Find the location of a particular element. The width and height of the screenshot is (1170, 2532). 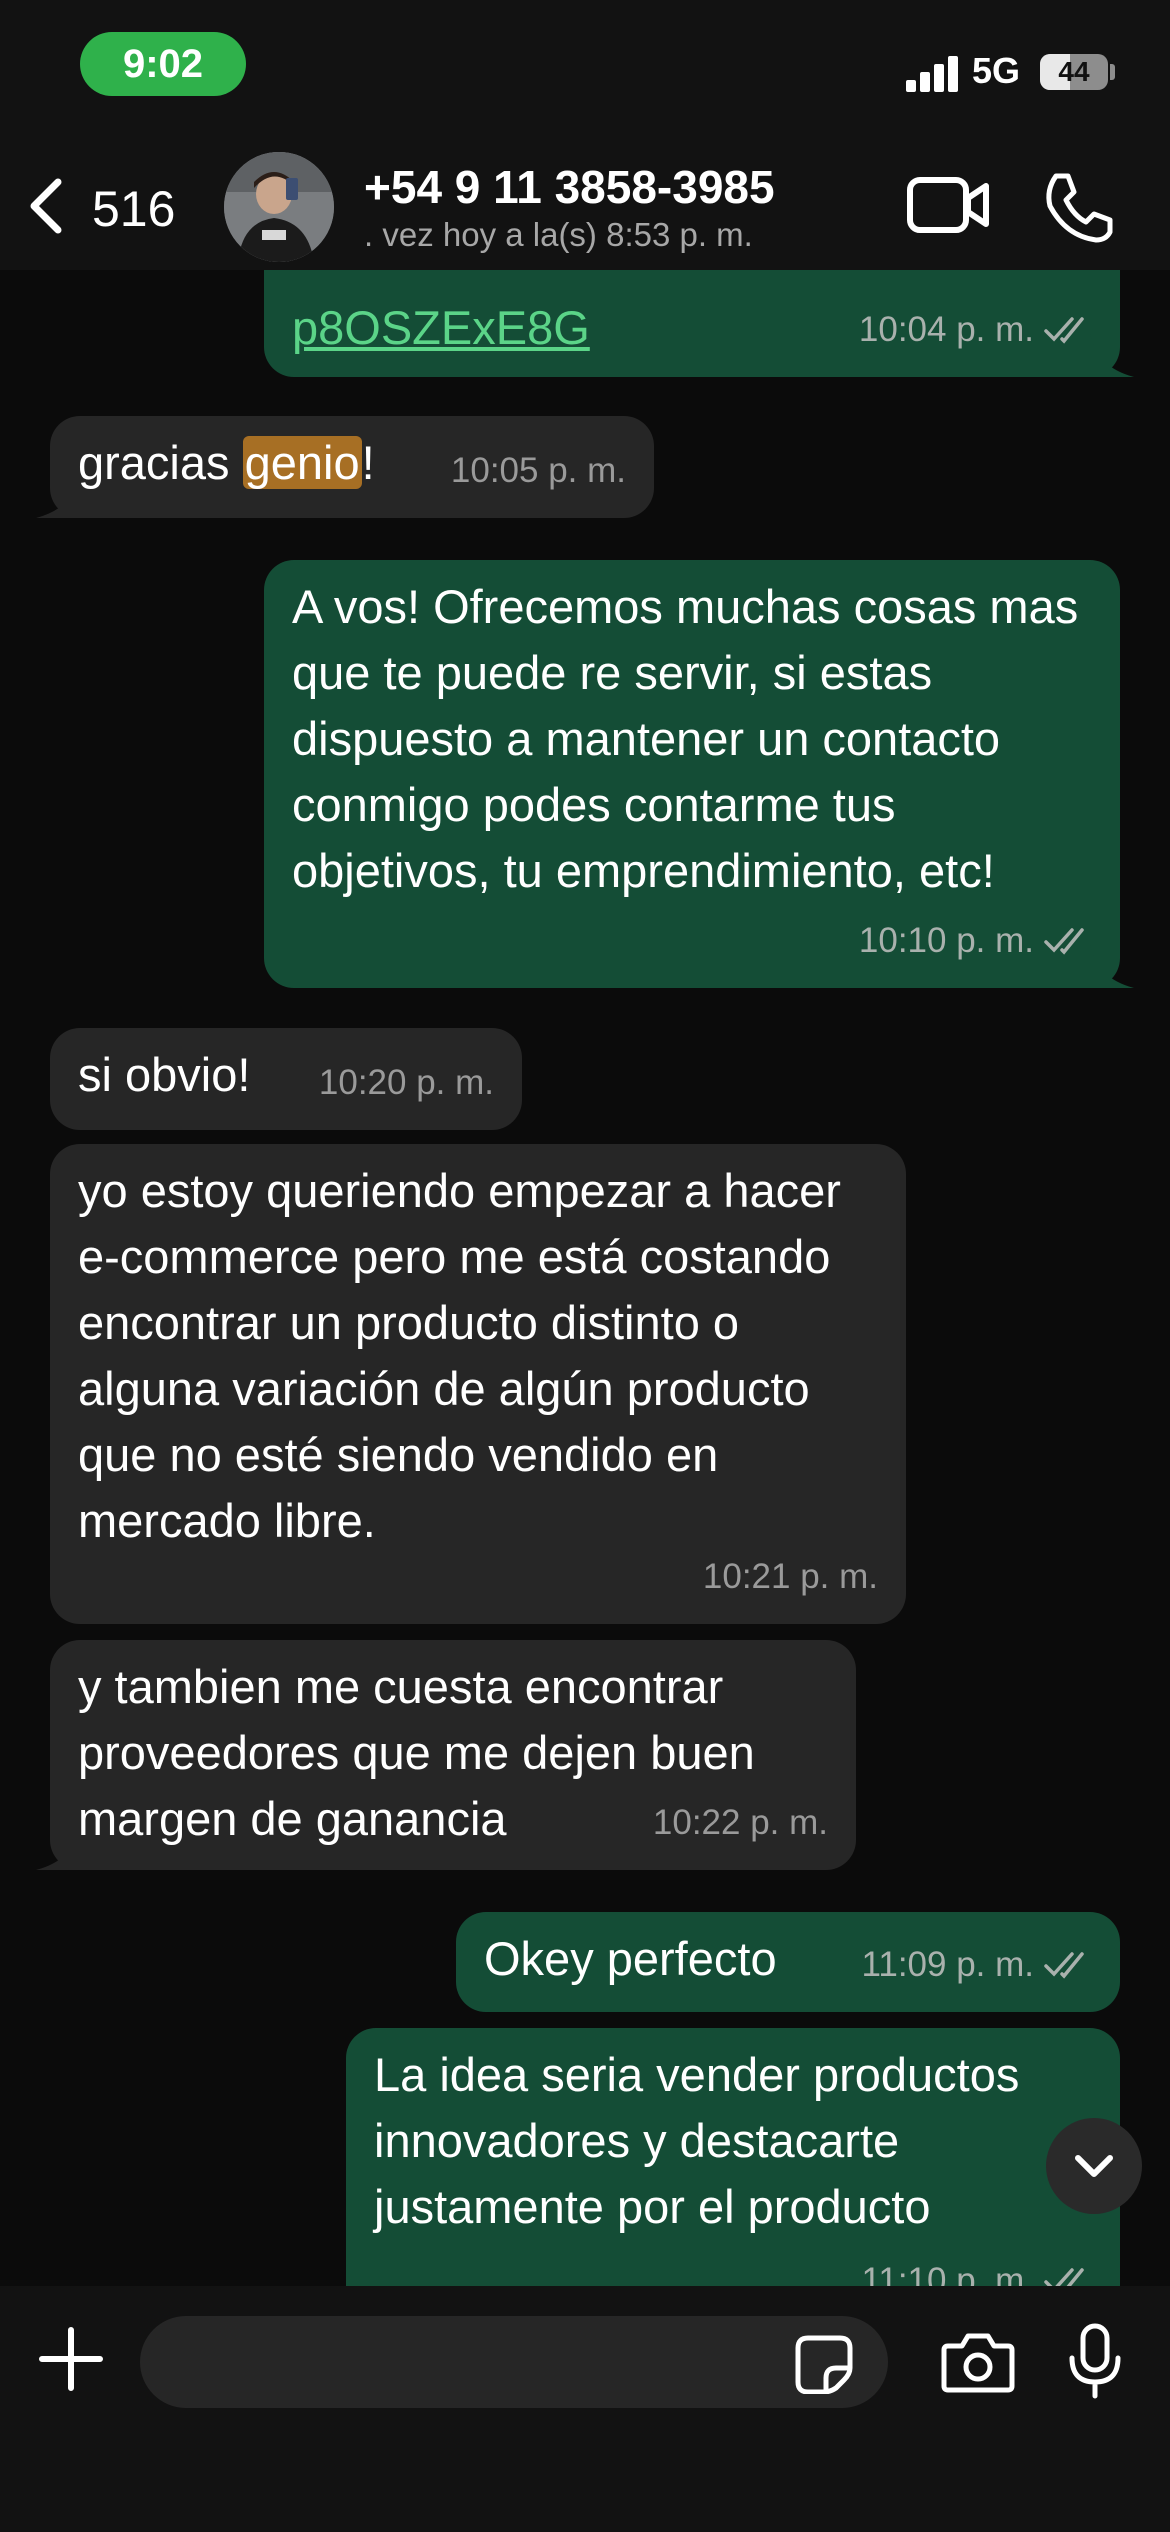

camera-button is located at coordinates (978, 2362).